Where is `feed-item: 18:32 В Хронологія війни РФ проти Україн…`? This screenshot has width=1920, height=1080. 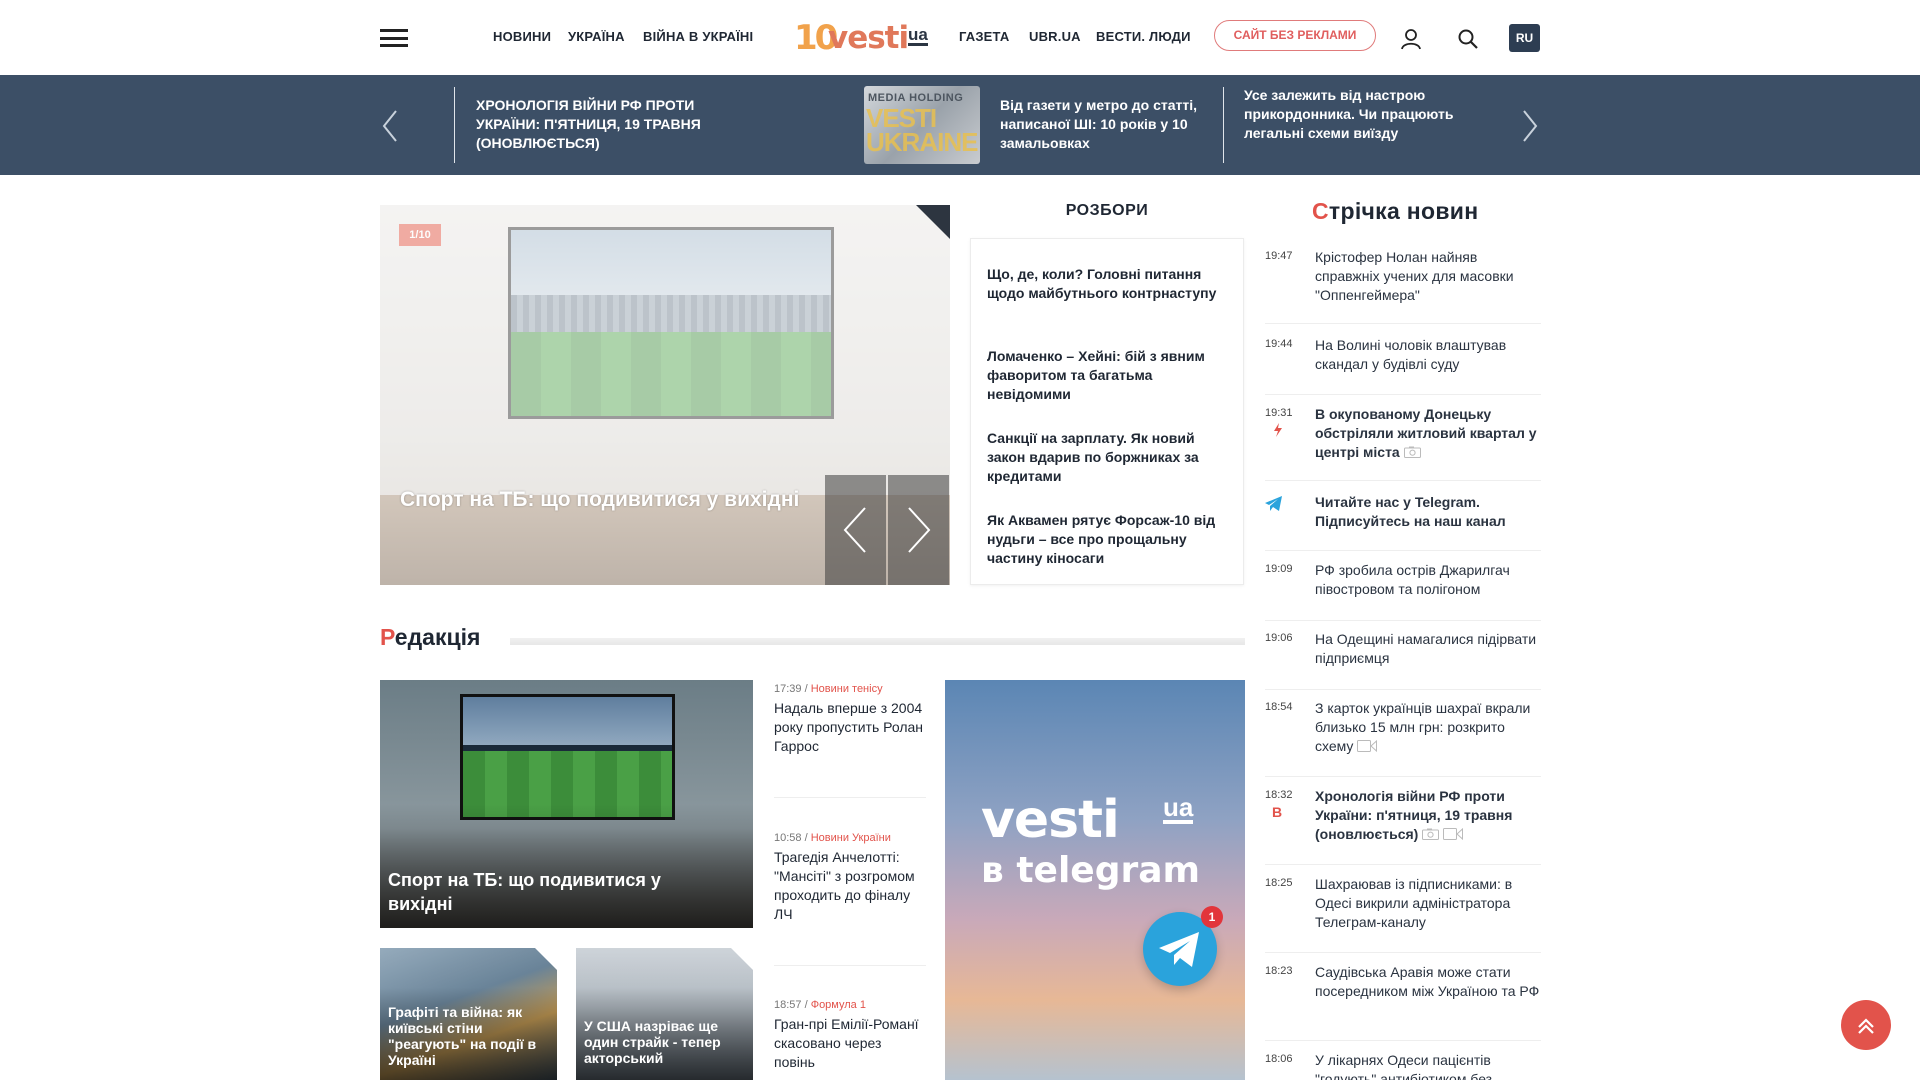
feed-item: 18:32 В Хронологія війни РФ проти Україн… is located at coordinates (1403, 826).